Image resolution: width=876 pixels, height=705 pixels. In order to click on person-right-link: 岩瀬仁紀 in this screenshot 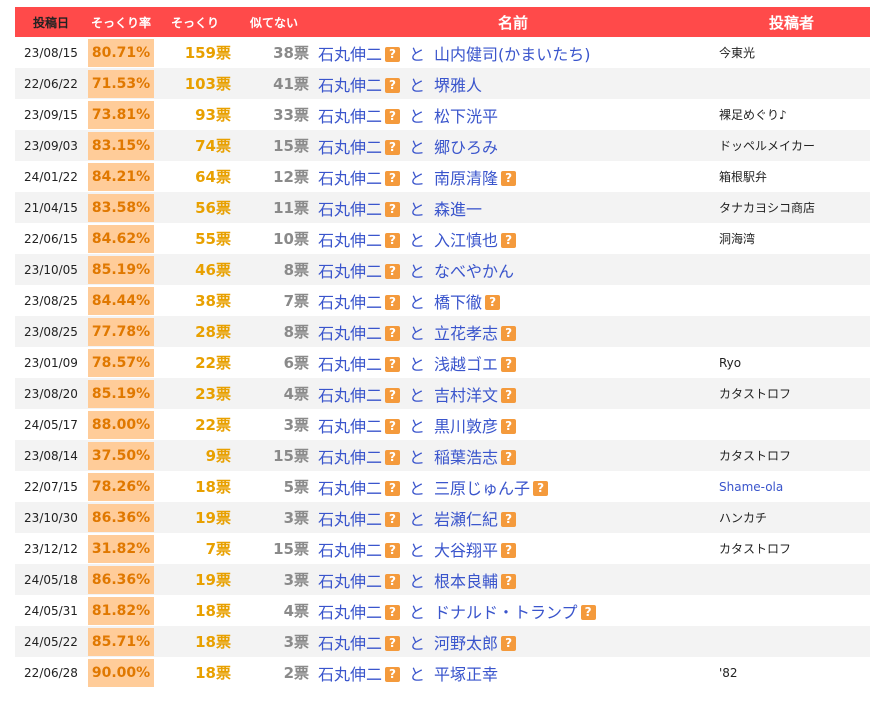, I will do `click(466, 519)`.